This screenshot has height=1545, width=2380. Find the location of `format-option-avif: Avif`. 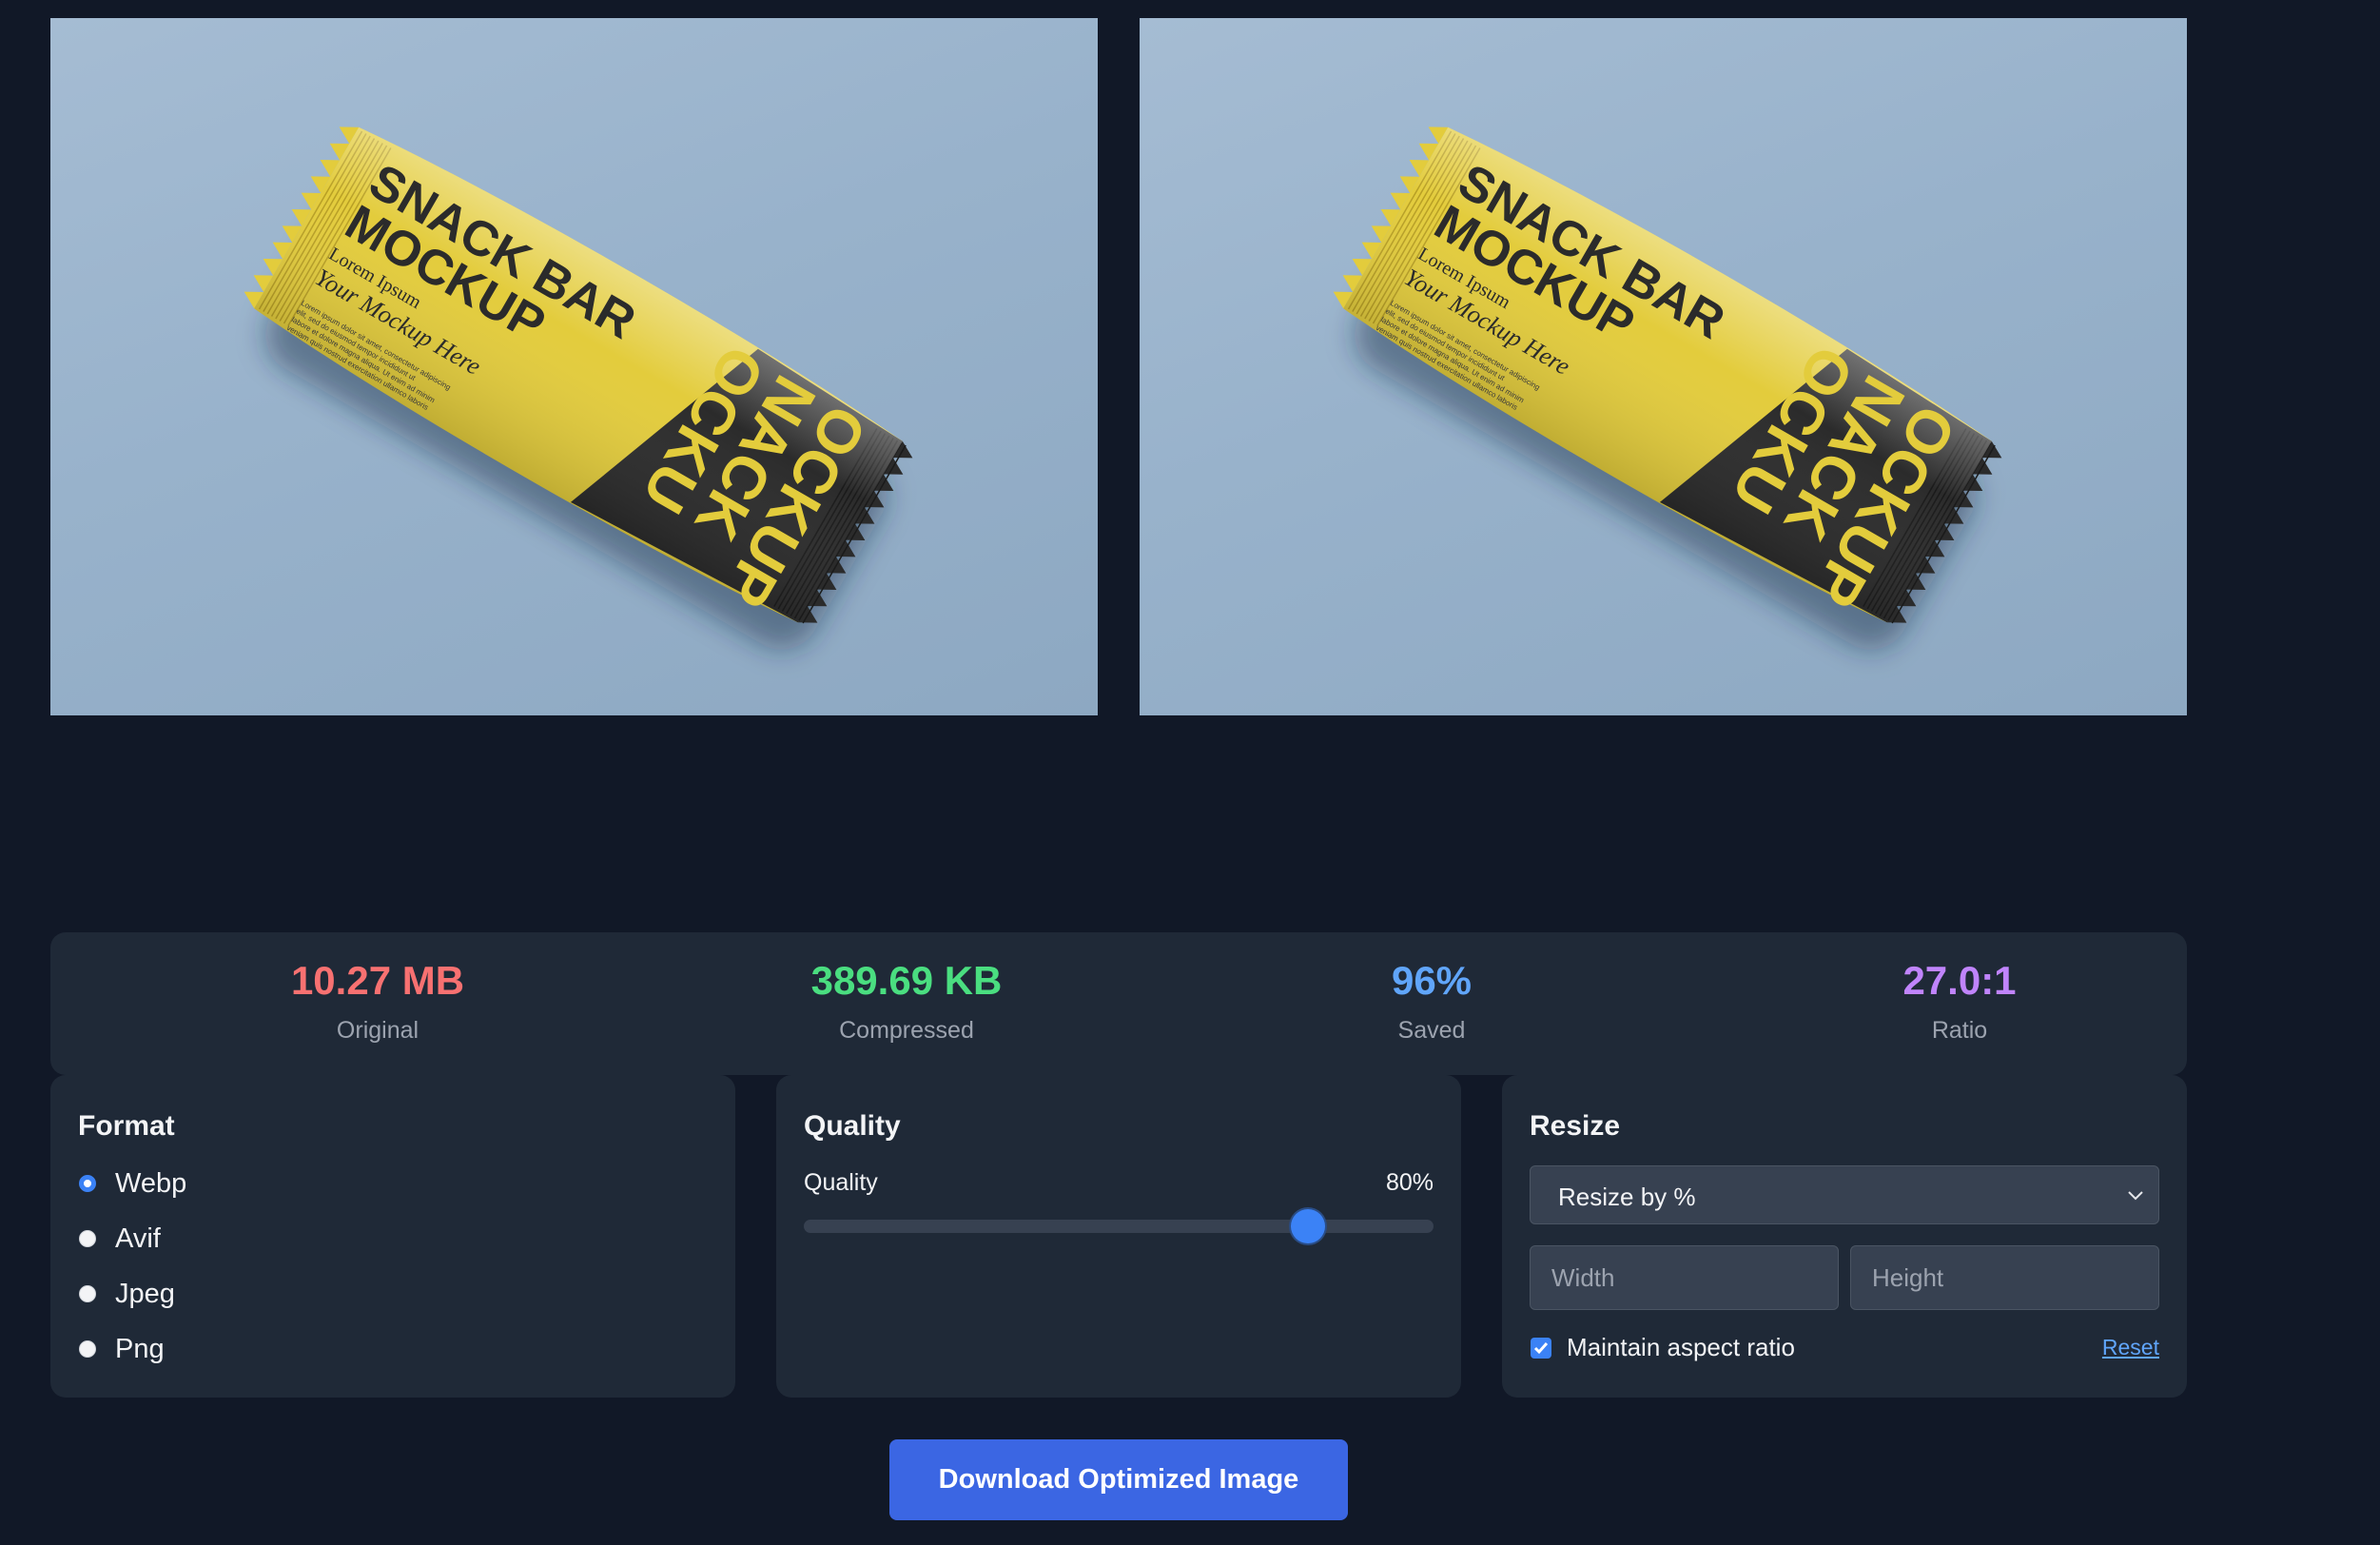

format-option-avif: Avif is located at coordinates (120, 1239).